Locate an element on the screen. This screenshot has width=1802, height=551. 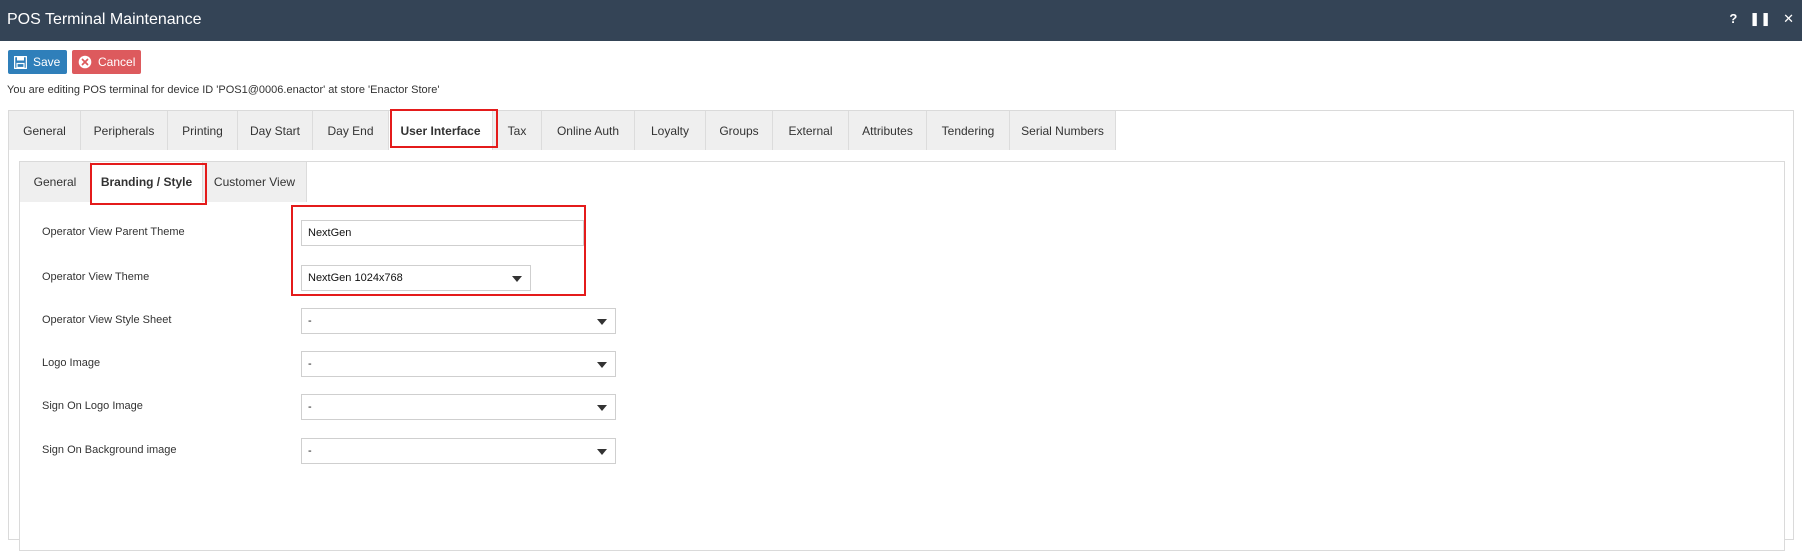
tab-tendering: Tendering is located at coordinates (968, 130).